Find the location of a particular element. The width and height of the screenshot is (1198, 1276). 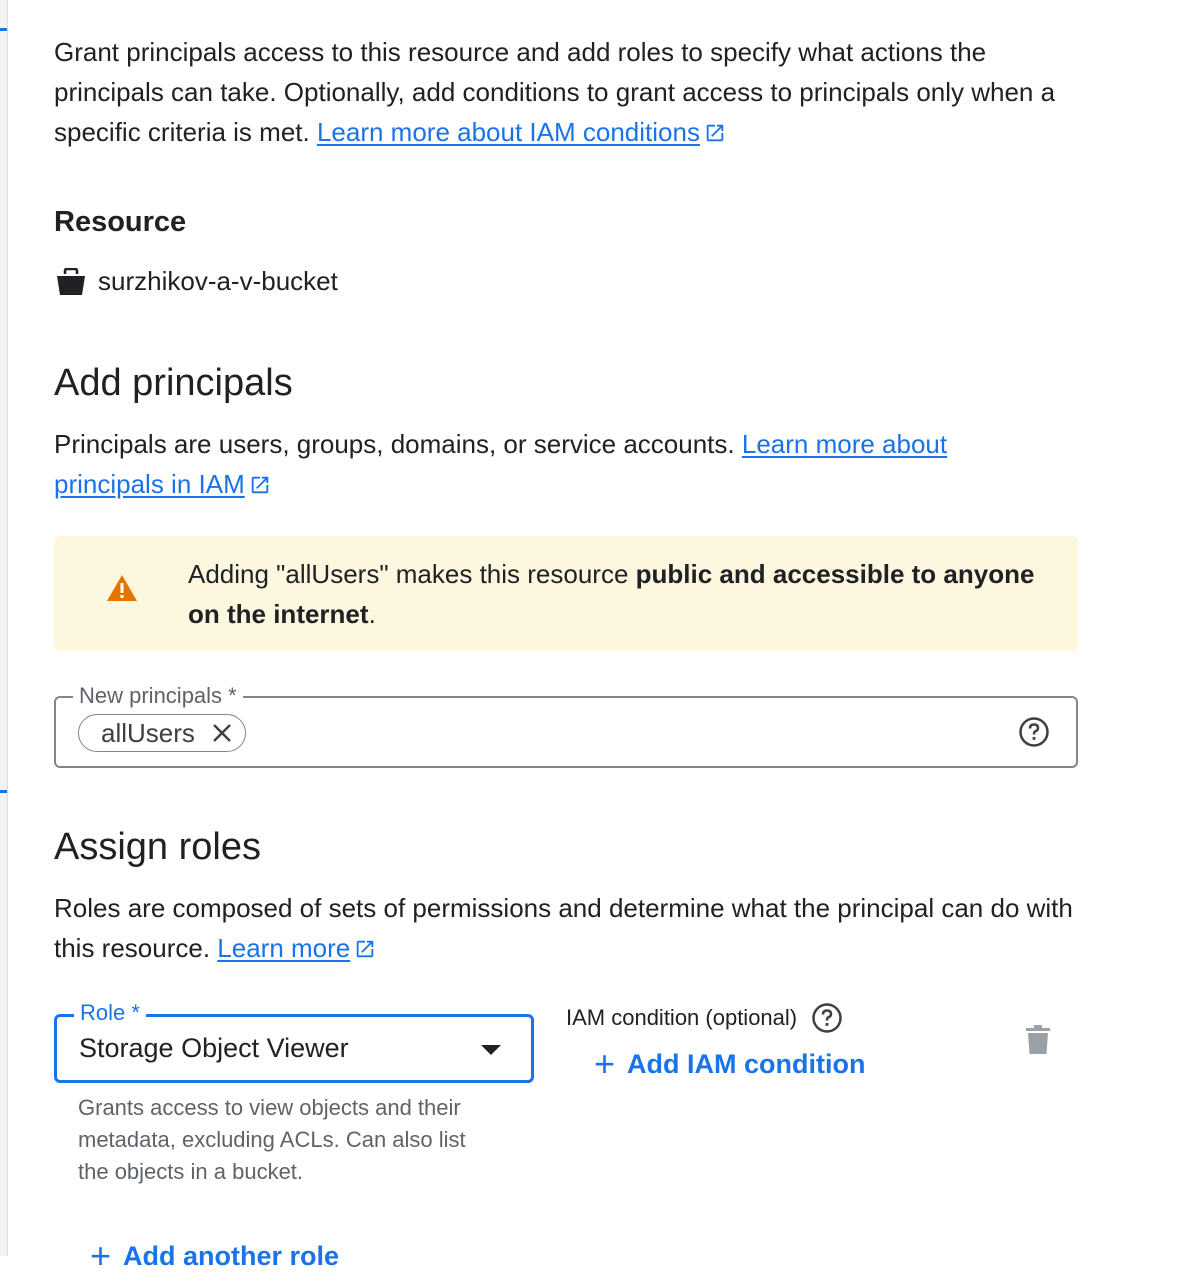

iam-condition-label: IAM condition (optional) is located at coordinates (704, 1018).